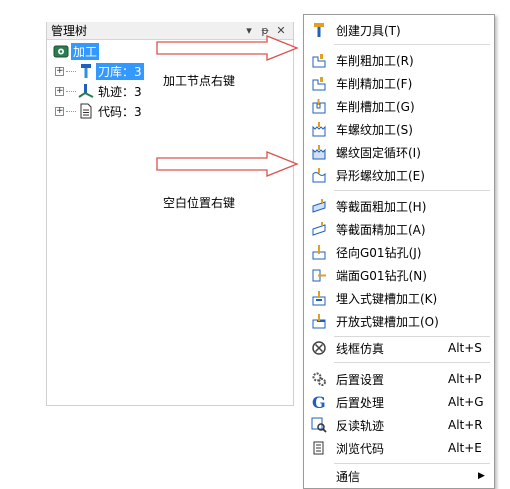 The image size is (510, 489). Describe the element at coordinates (374, 83) in the screenshot. I see `menu-item-label: 车削精加工(F)` at that location.